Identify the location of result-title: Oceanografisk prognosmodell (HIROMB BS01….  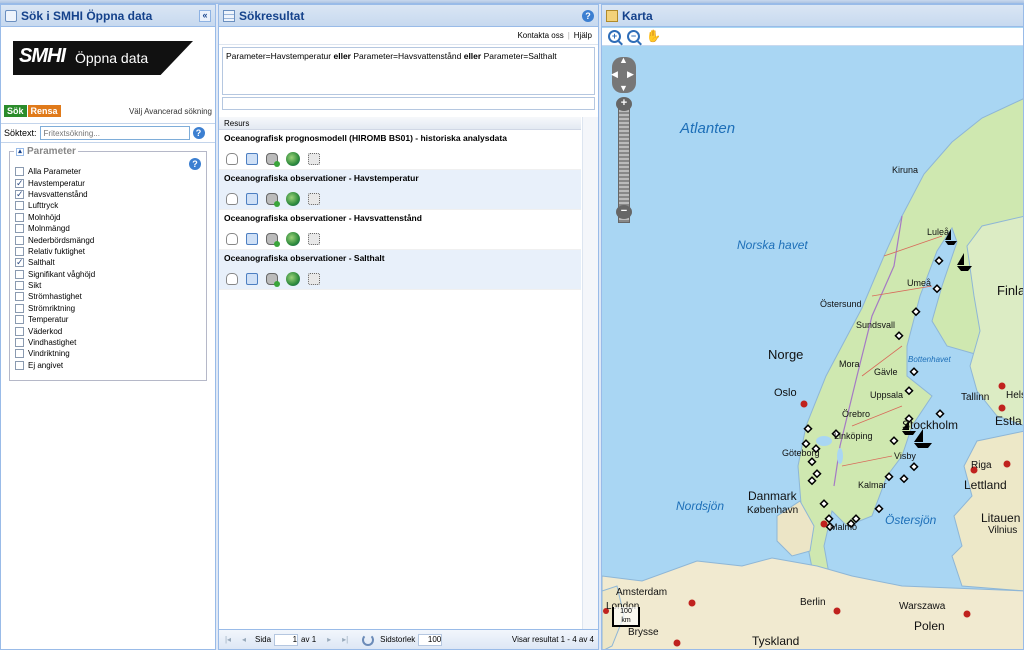
(400, 138).